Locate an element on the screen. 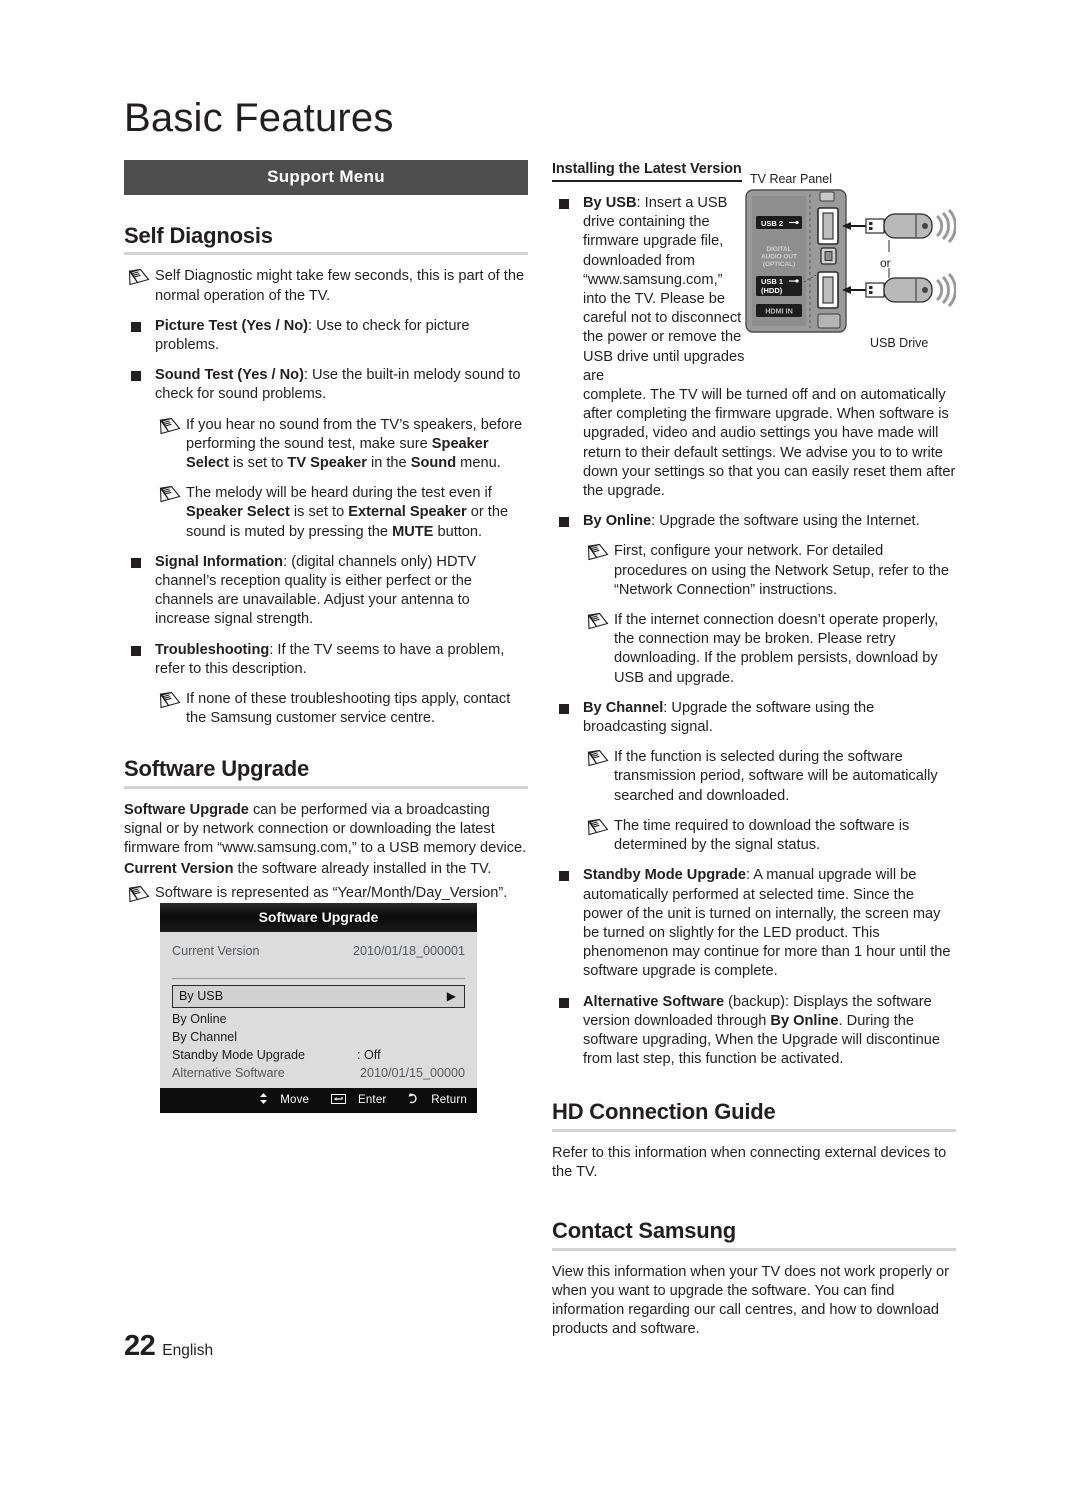 The width and height of the screenshot is (1080, 1494). note-text-e: menu. is located at coordinates (478, 463).